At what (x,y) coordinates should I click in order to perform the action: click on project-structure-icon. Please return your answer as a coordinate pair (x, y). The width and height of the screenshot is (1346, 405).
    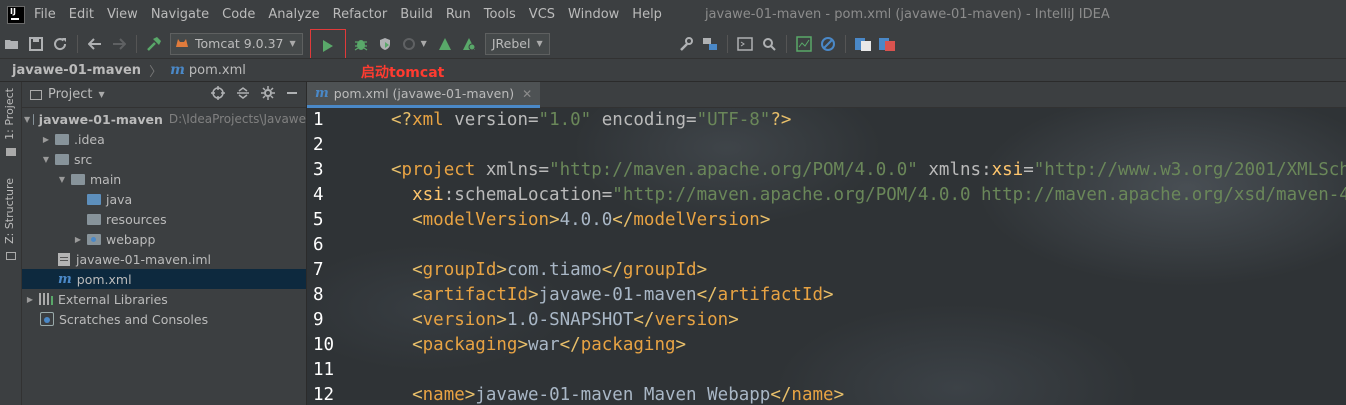
    Looking at the image, I should click on (710, 44).